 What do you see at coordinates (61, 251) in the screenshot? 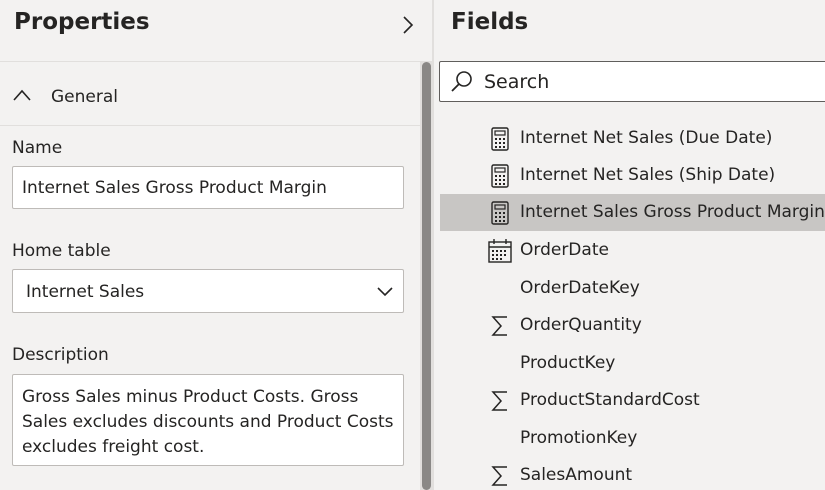
I see `home-table-label: Home table` at bounding box center [61, 251].